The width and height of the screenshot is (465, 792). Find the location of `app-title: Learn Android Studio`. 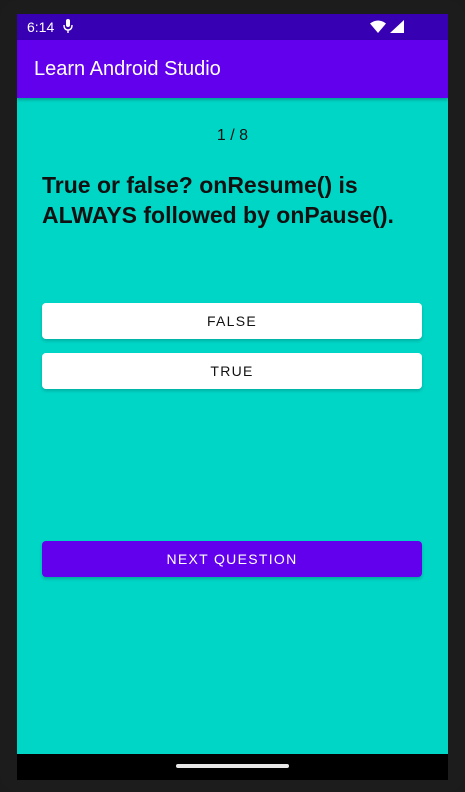

app-title: Learn Android Studio is located at coordinates (127, 69).